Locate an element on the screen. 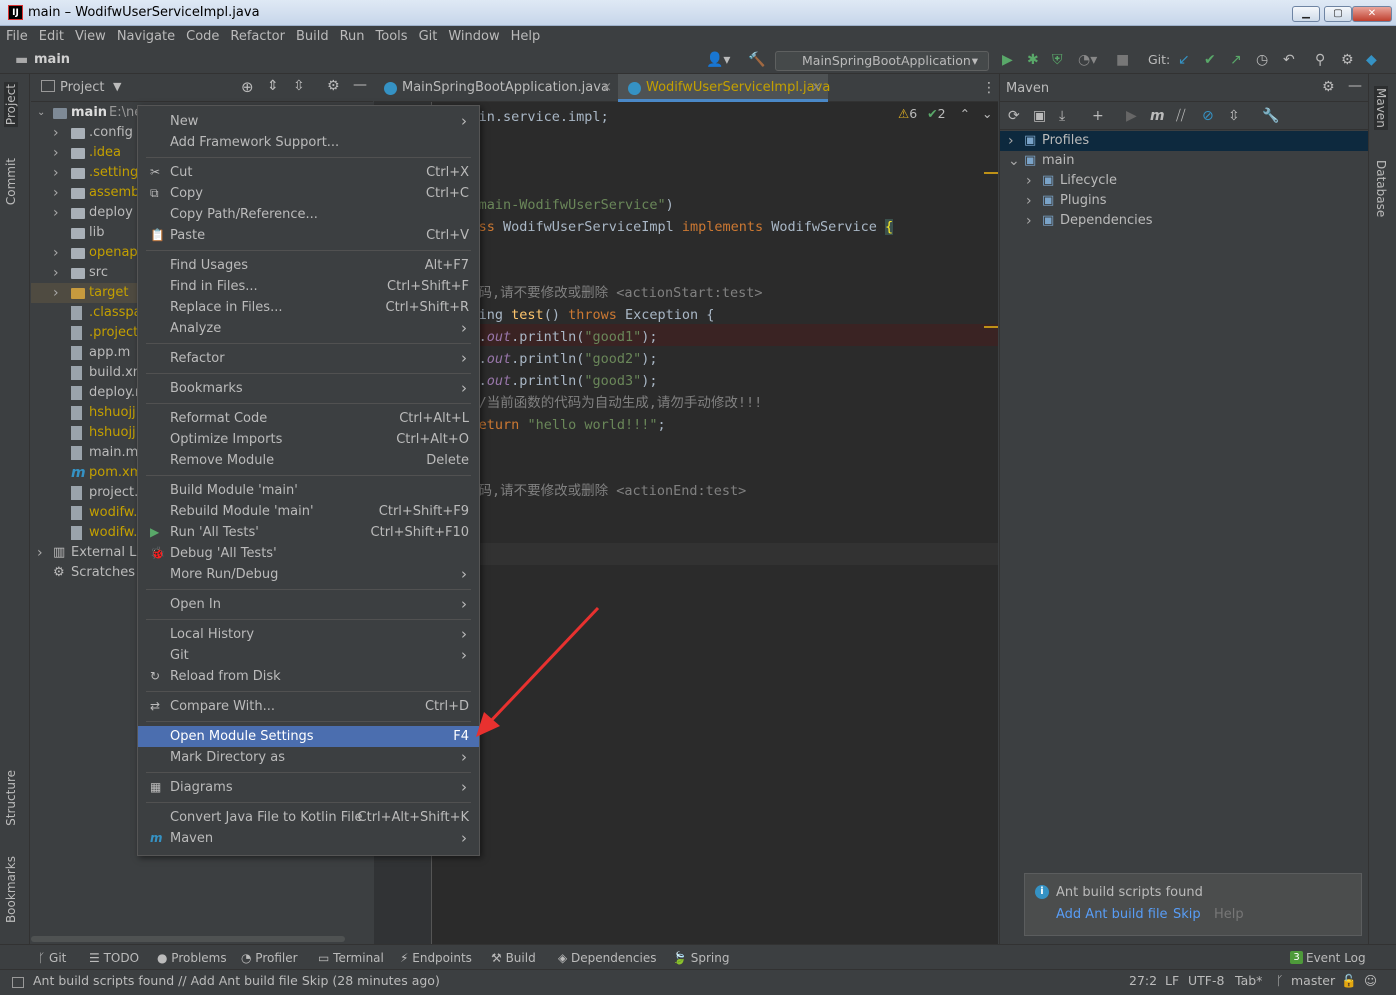  menu-run: Run is located at coordinates (352, 35).